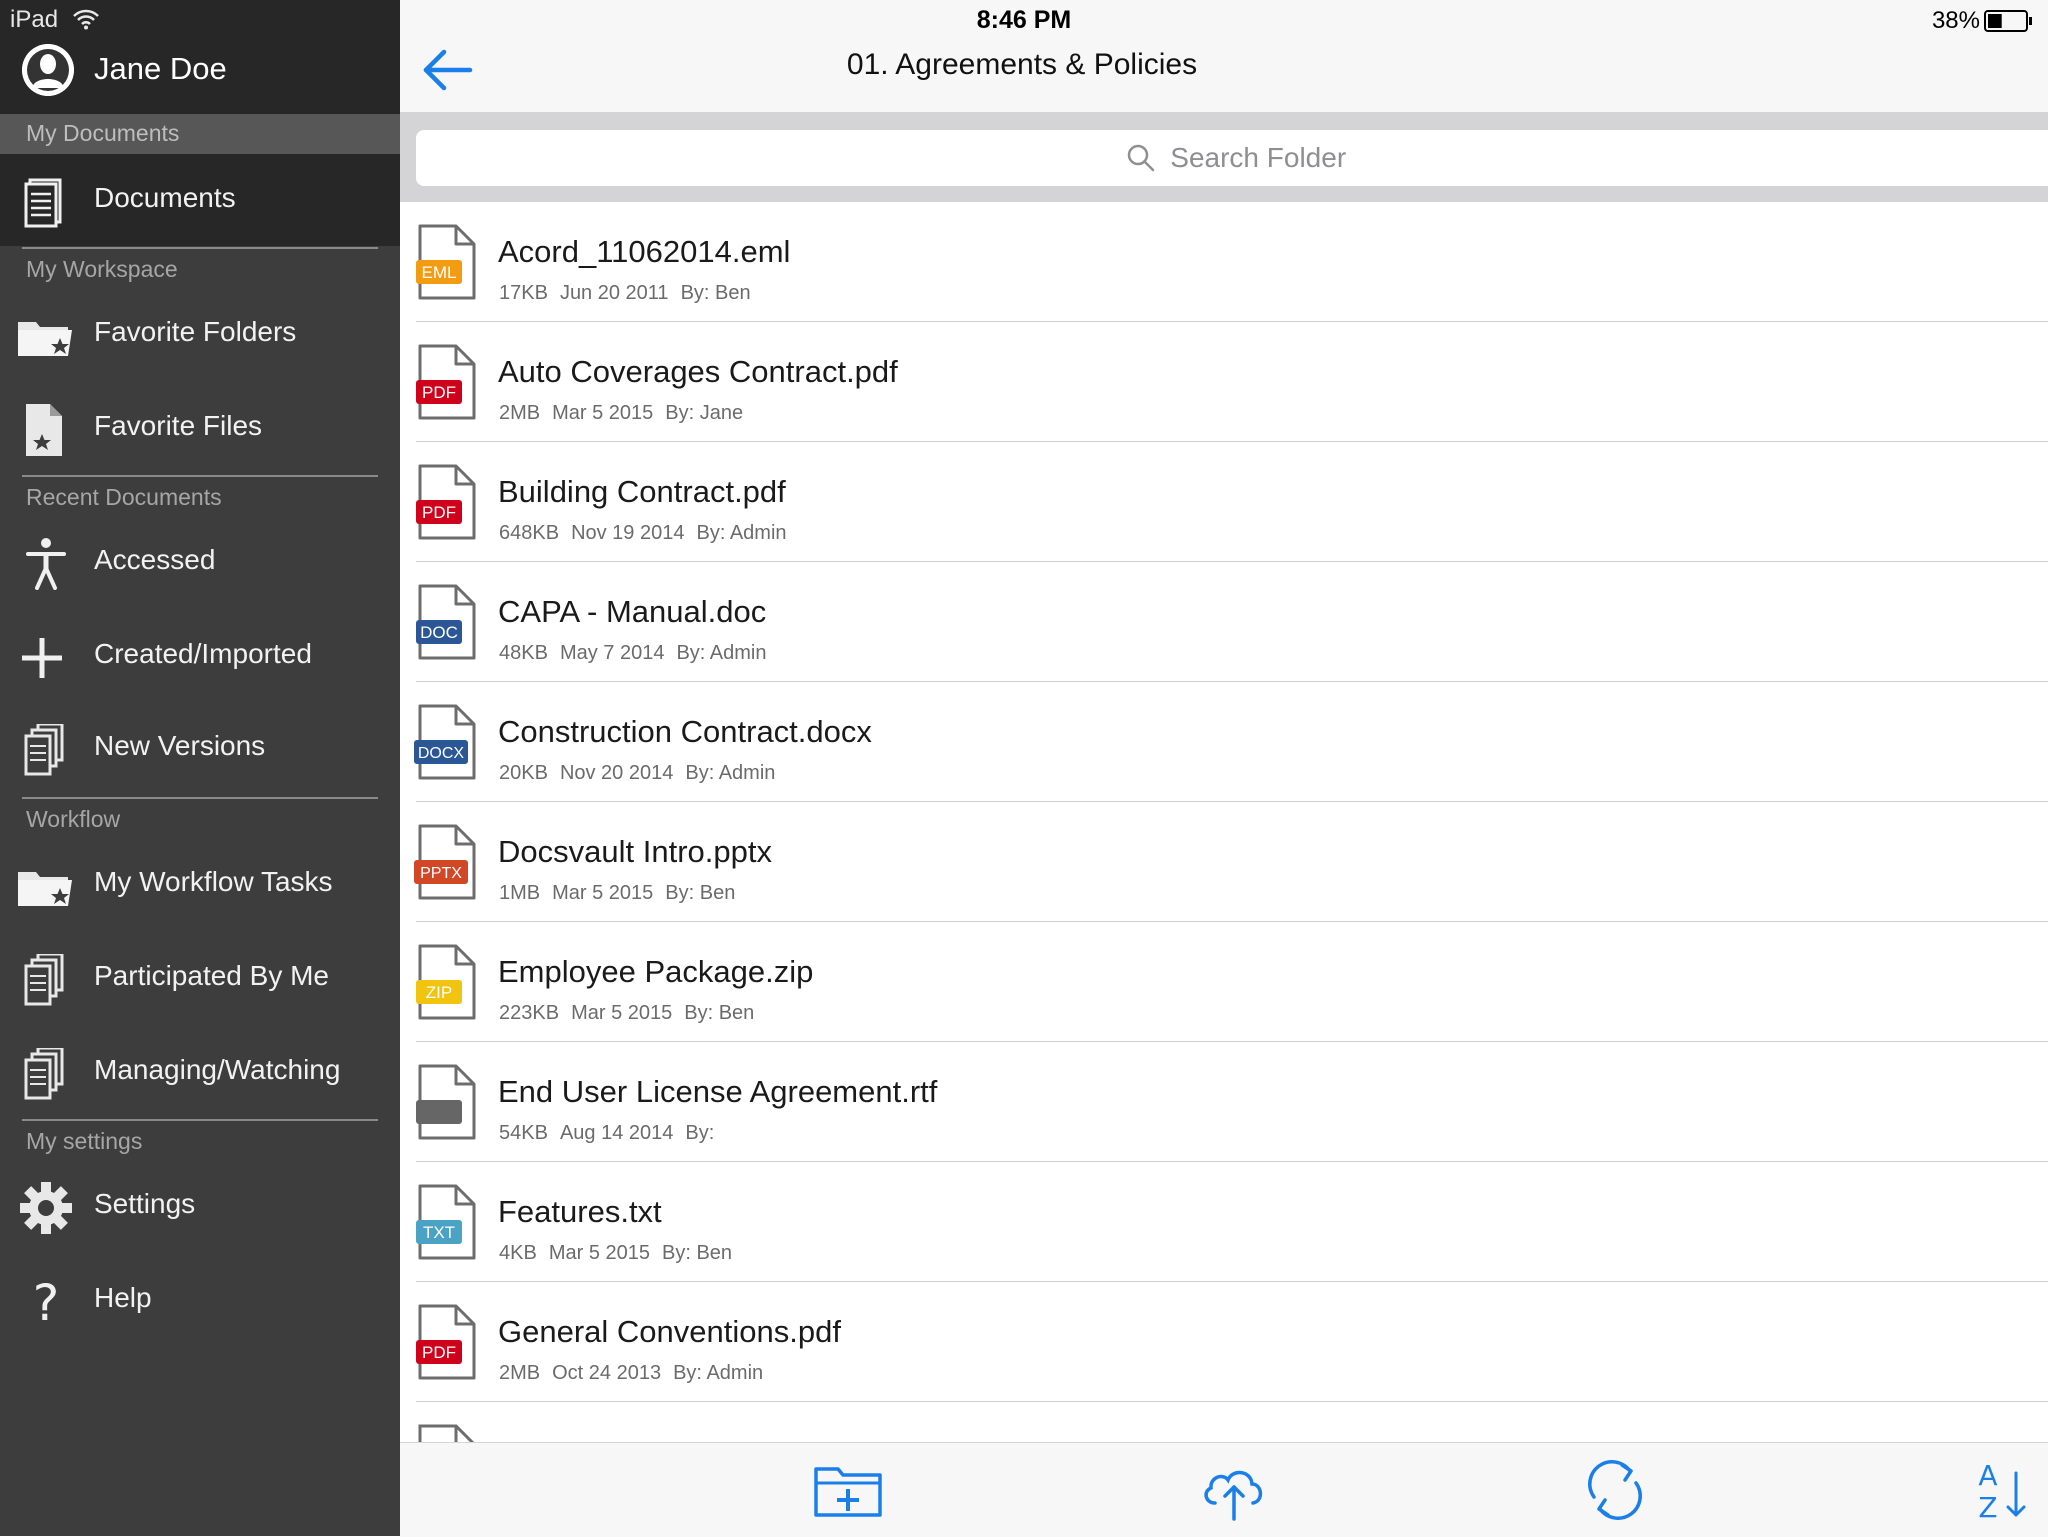 This screenshot has height=1537, width=2048. Describe the element at coordinates (446, 1222) in the screenshot. I see `file-type-icon: TXT` at that location.